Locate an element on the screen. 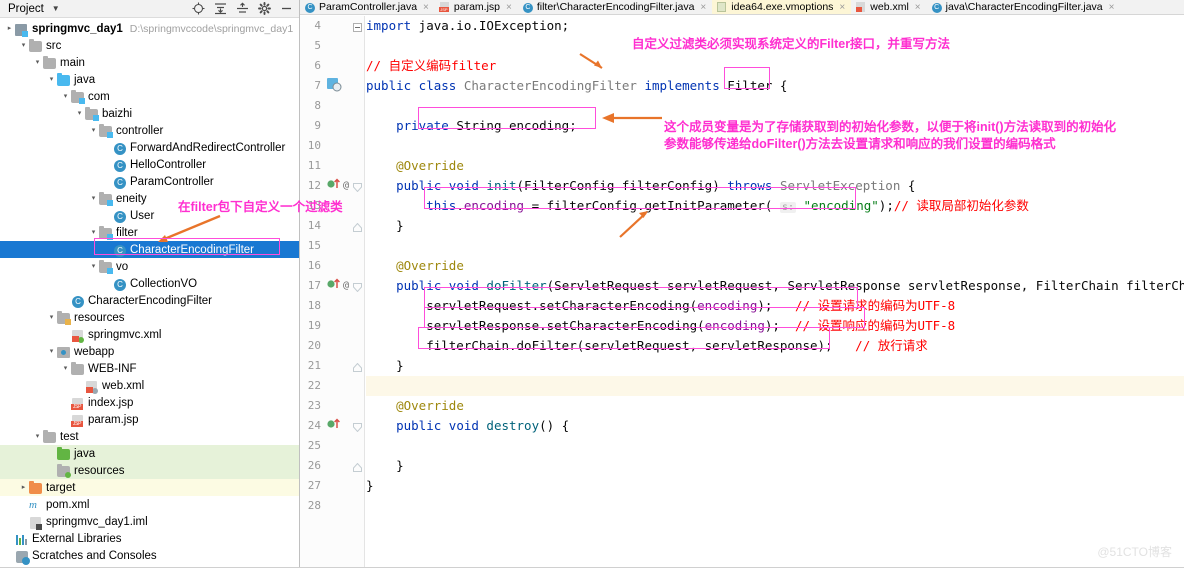  editor-tab-filter-characterencodingfilter-java: Cfilter\CharacterEncodingFilter.java × is located at coordinates (615, 7).